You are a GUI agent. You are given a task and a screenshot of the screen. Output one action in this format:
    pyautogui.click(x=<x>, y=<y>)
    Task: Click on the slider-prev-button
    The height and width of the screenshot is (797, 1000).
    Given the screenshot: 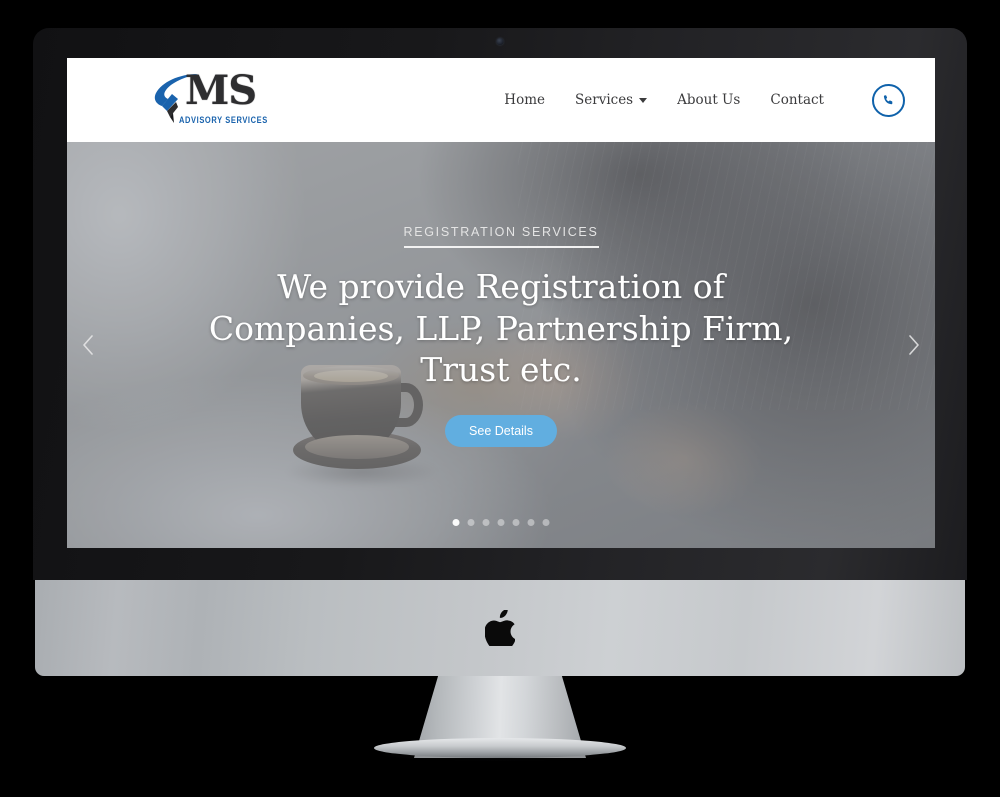 What is the action you would take?
    pyautogui.click(x=88, y=345)
    